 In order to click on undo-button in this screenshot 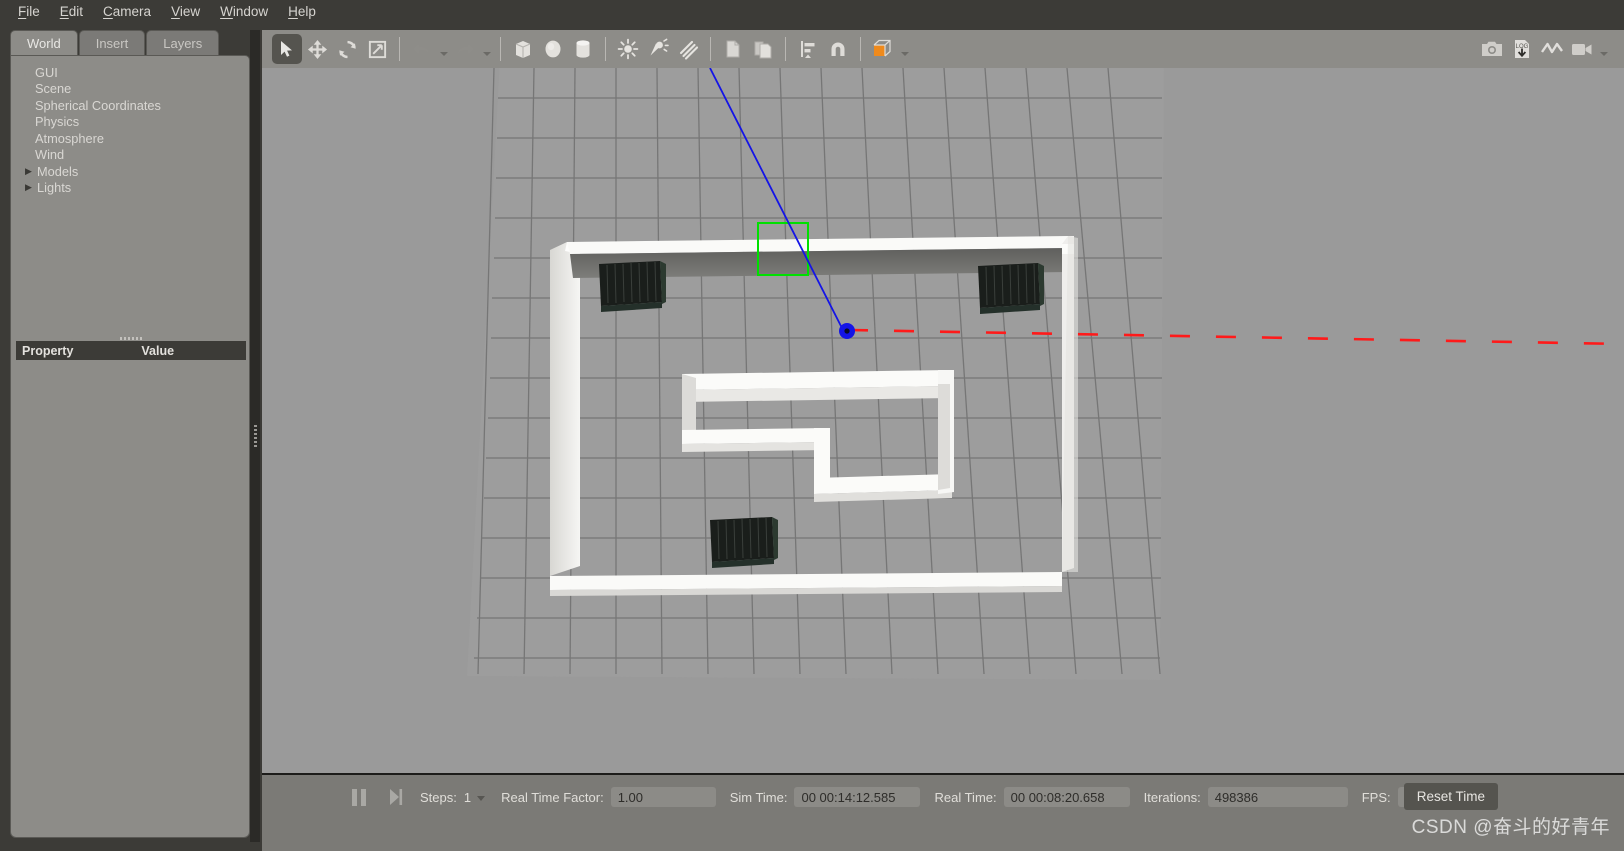, I will do `click(422, 49)`.